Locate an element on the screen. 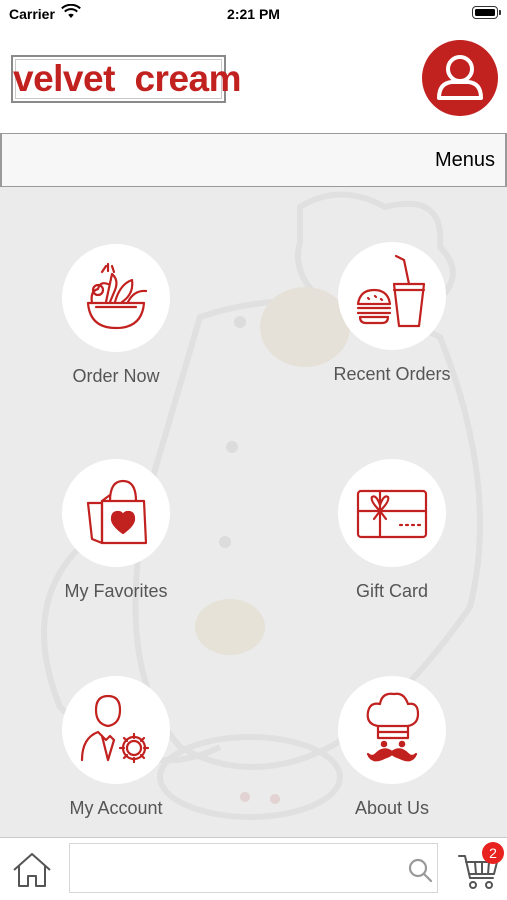  gift-card-tile: Gift Card is located at coordinates (392, 530).